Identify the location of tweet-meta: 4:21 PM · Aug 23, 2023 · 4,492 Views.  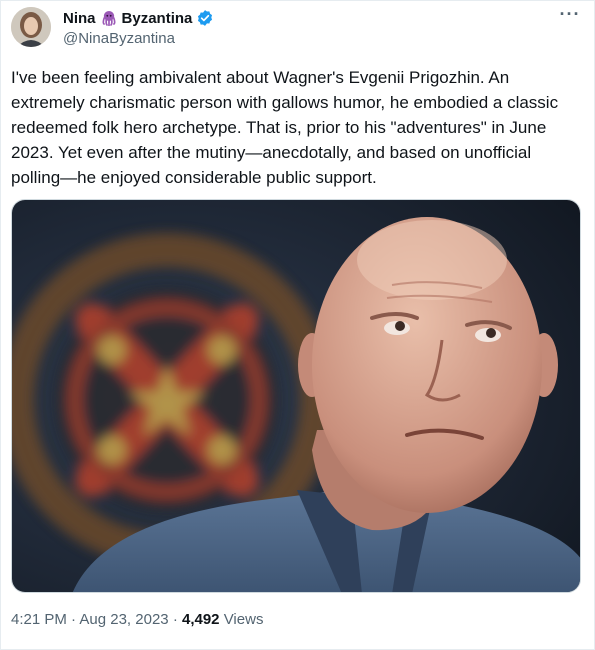
(137, 619).